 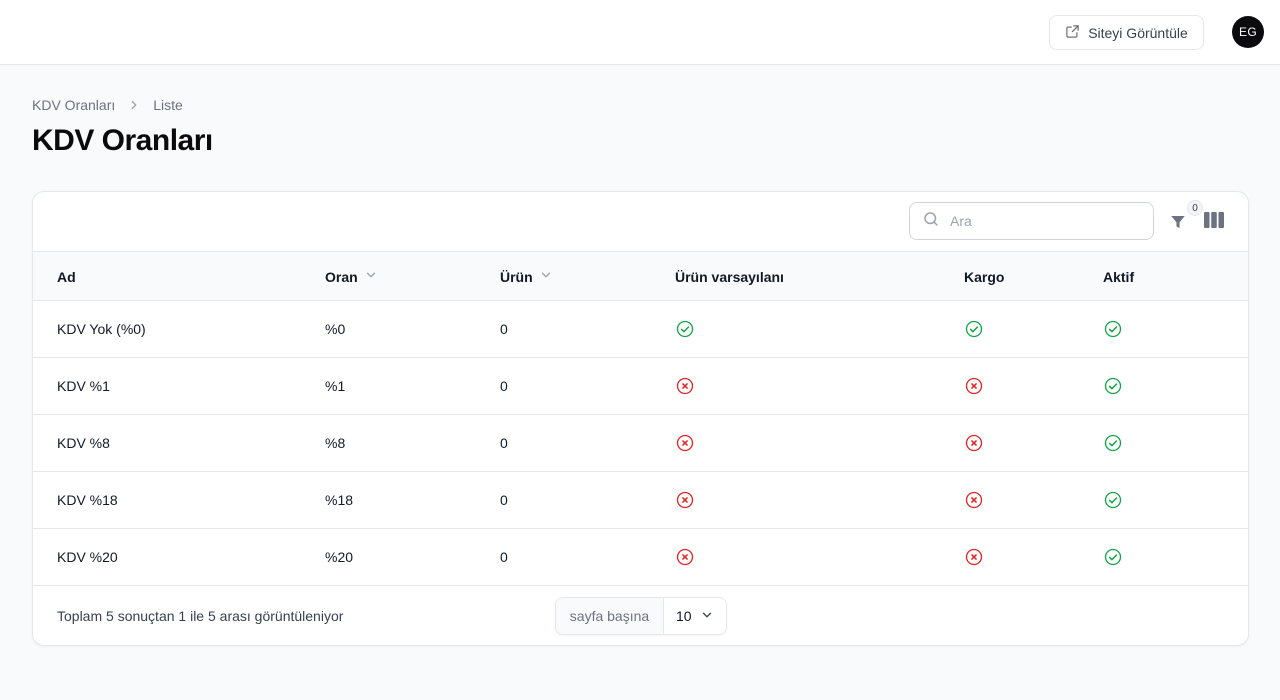 What do you see at coordinates (640, 32) in the screenshot?
I see `top-bar: Siteyi Görüntüle EG` at bounding box center [640, 32].